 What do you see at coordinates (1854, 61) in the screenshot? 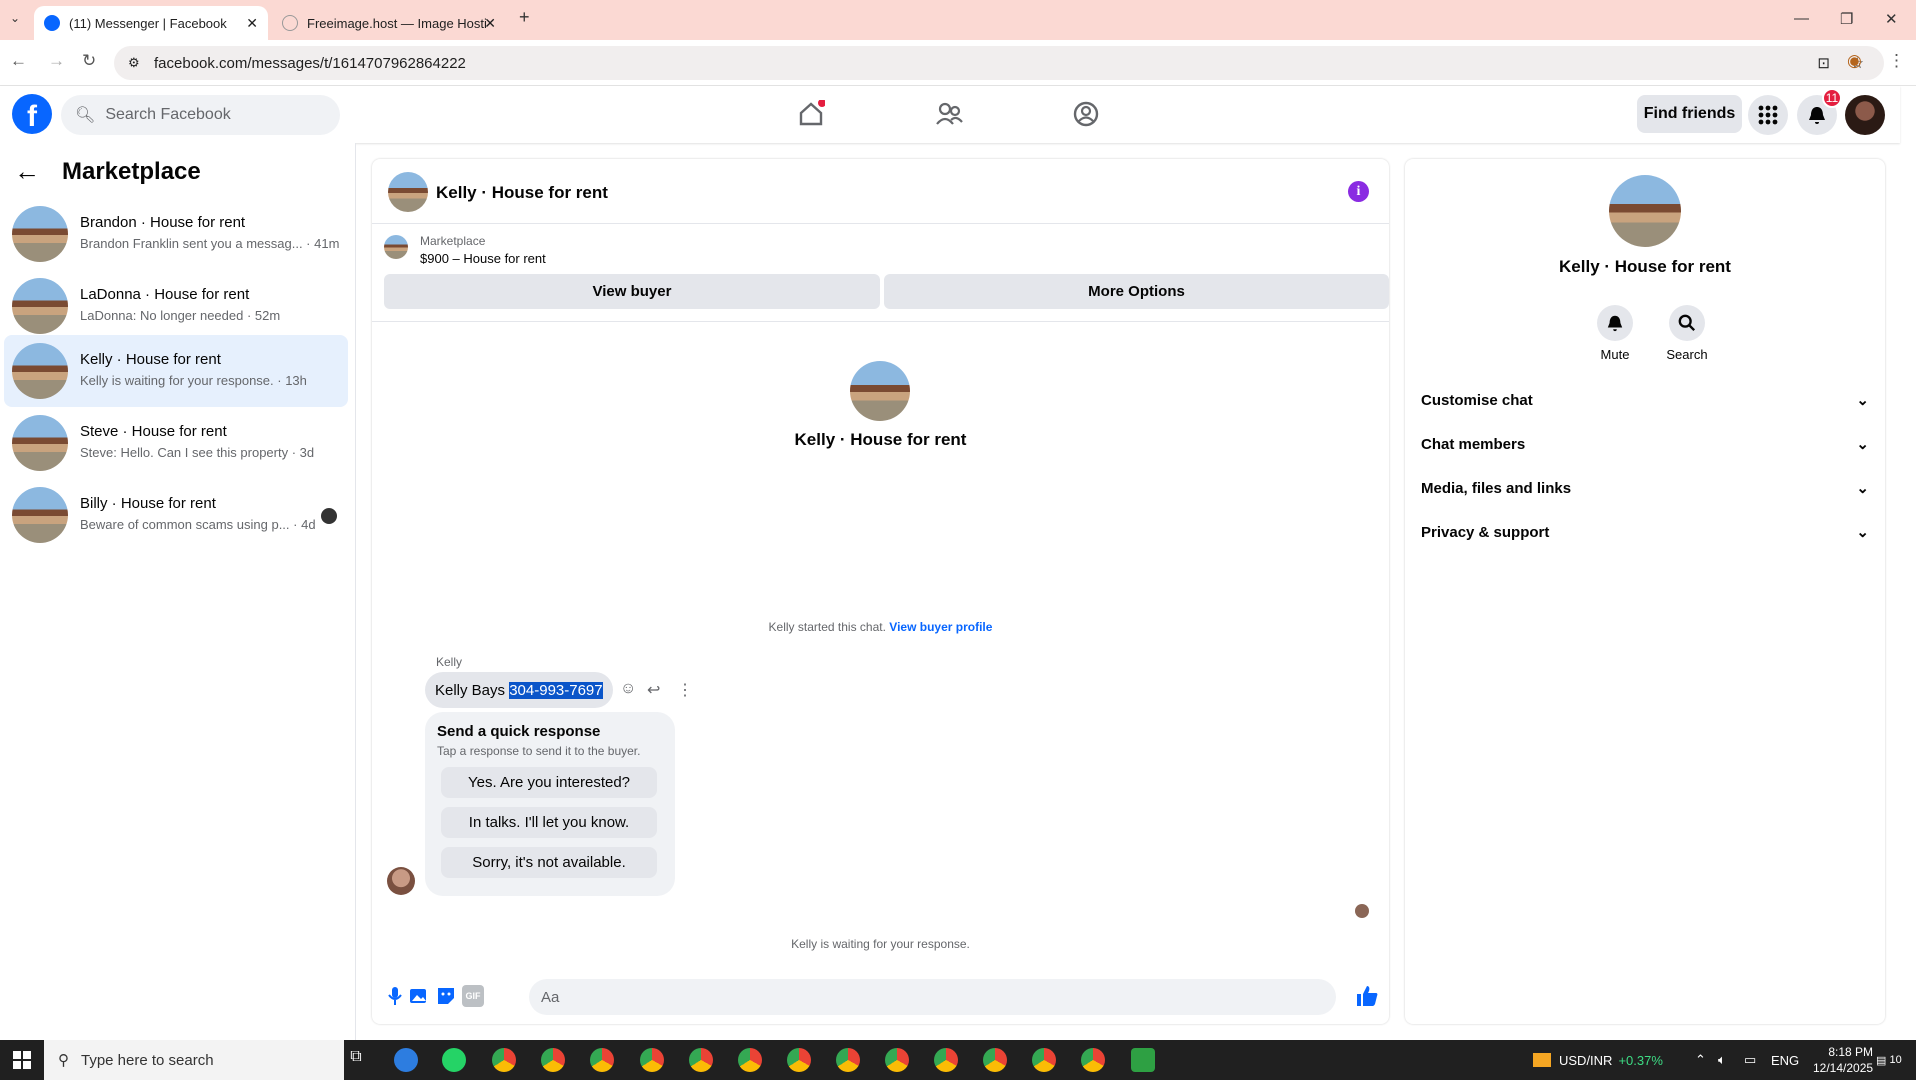
I see `profile-icon: ◉` at bounding box center [1854, 61].